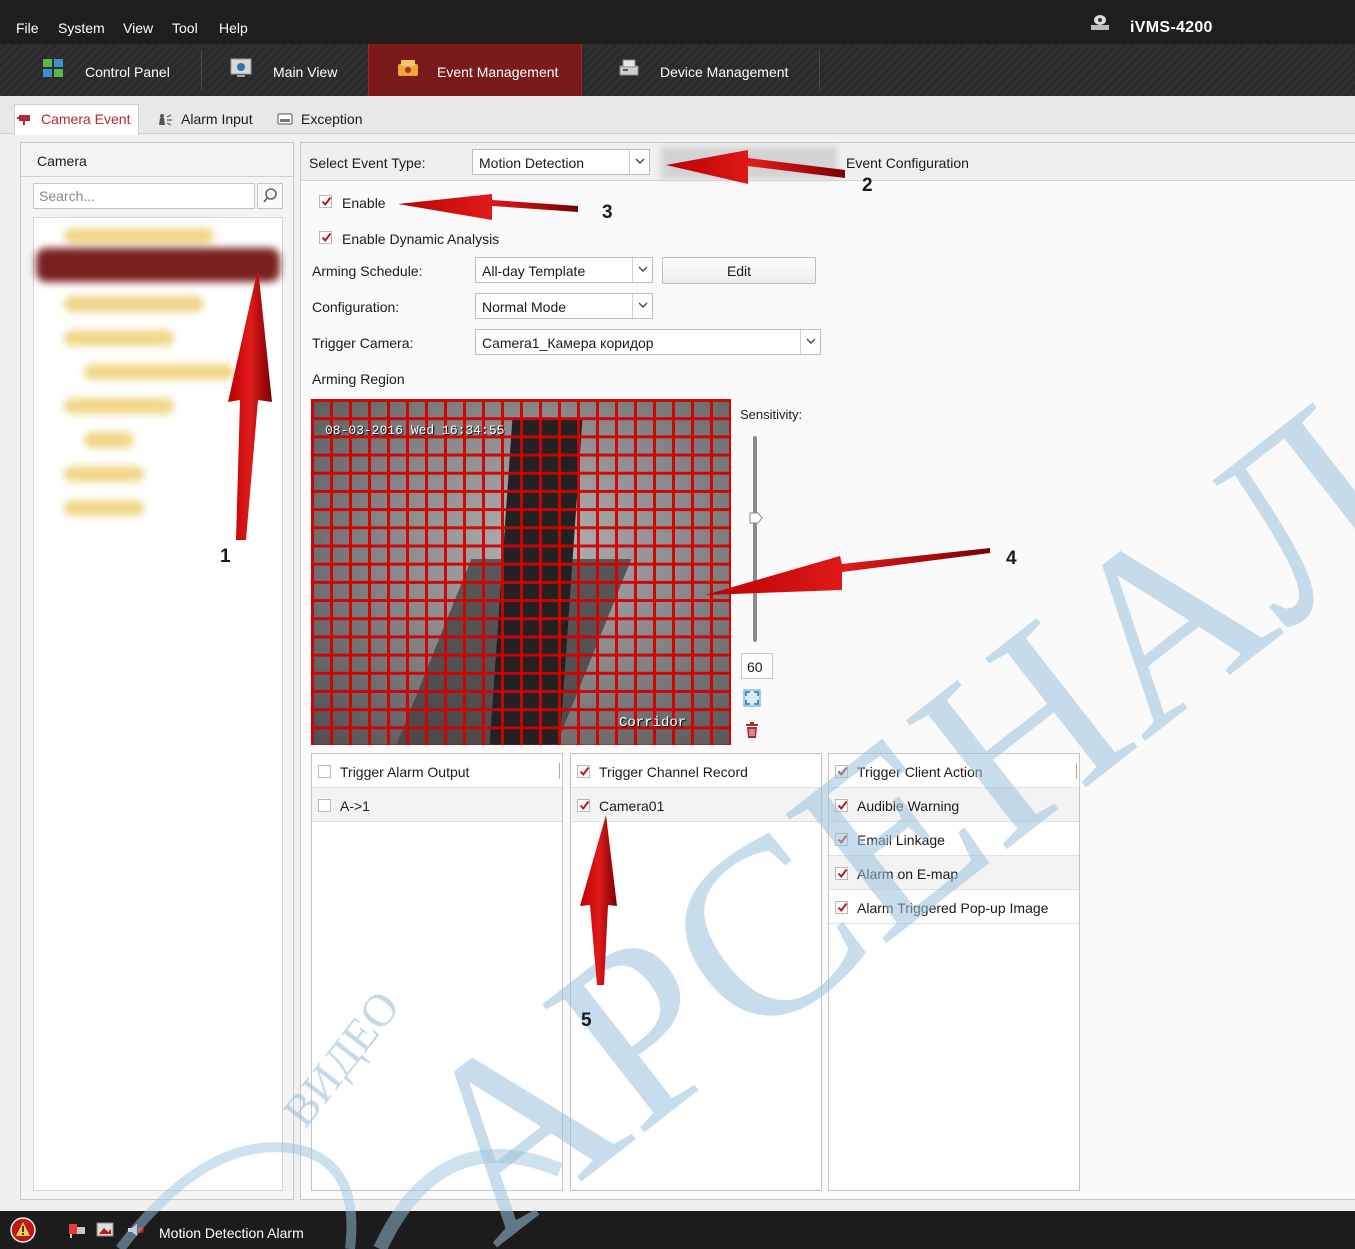  What do you see at coordinates (586, 1020) in the screenshot?
I see `annotation-number-5: 5` at bounding box center [586, 1020].